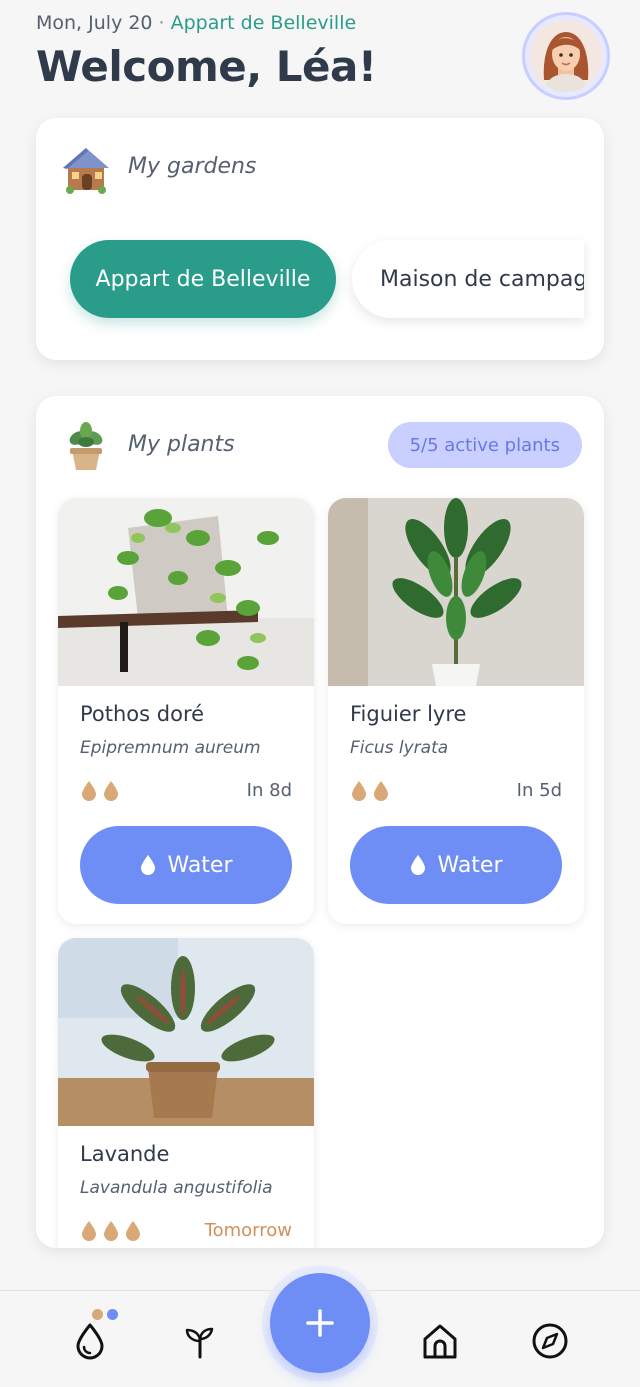  What do you see at coordinates (539, 790) in the screenshot?
I see `next-water-label: In 5d` at bounding box center [539, 790].